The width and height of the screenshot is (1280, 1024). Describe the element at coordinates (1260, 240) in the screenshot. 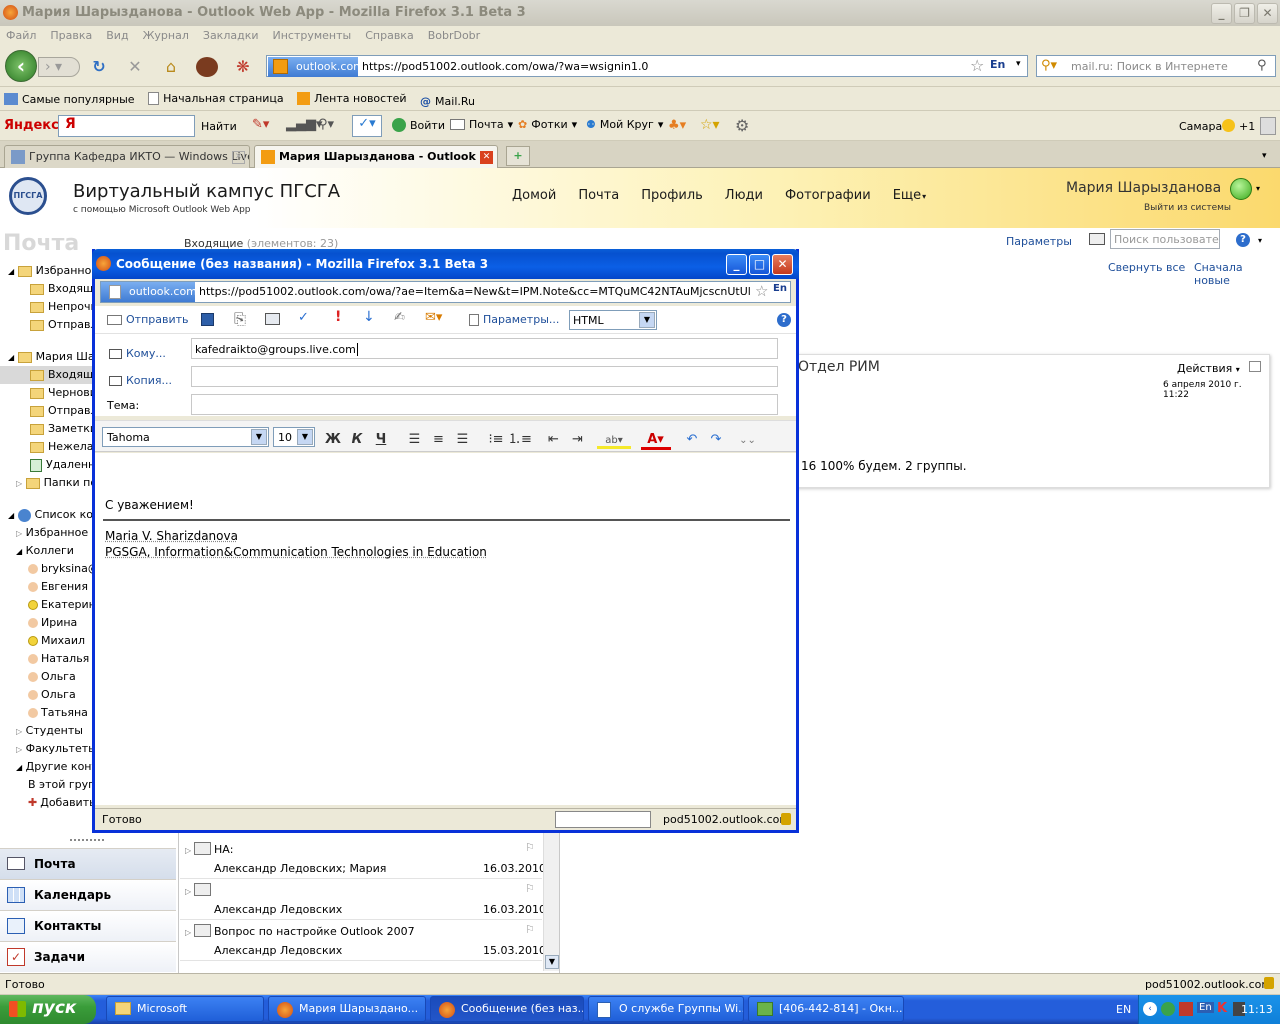

I see `help-dropdown-icon: ▾` at that location.